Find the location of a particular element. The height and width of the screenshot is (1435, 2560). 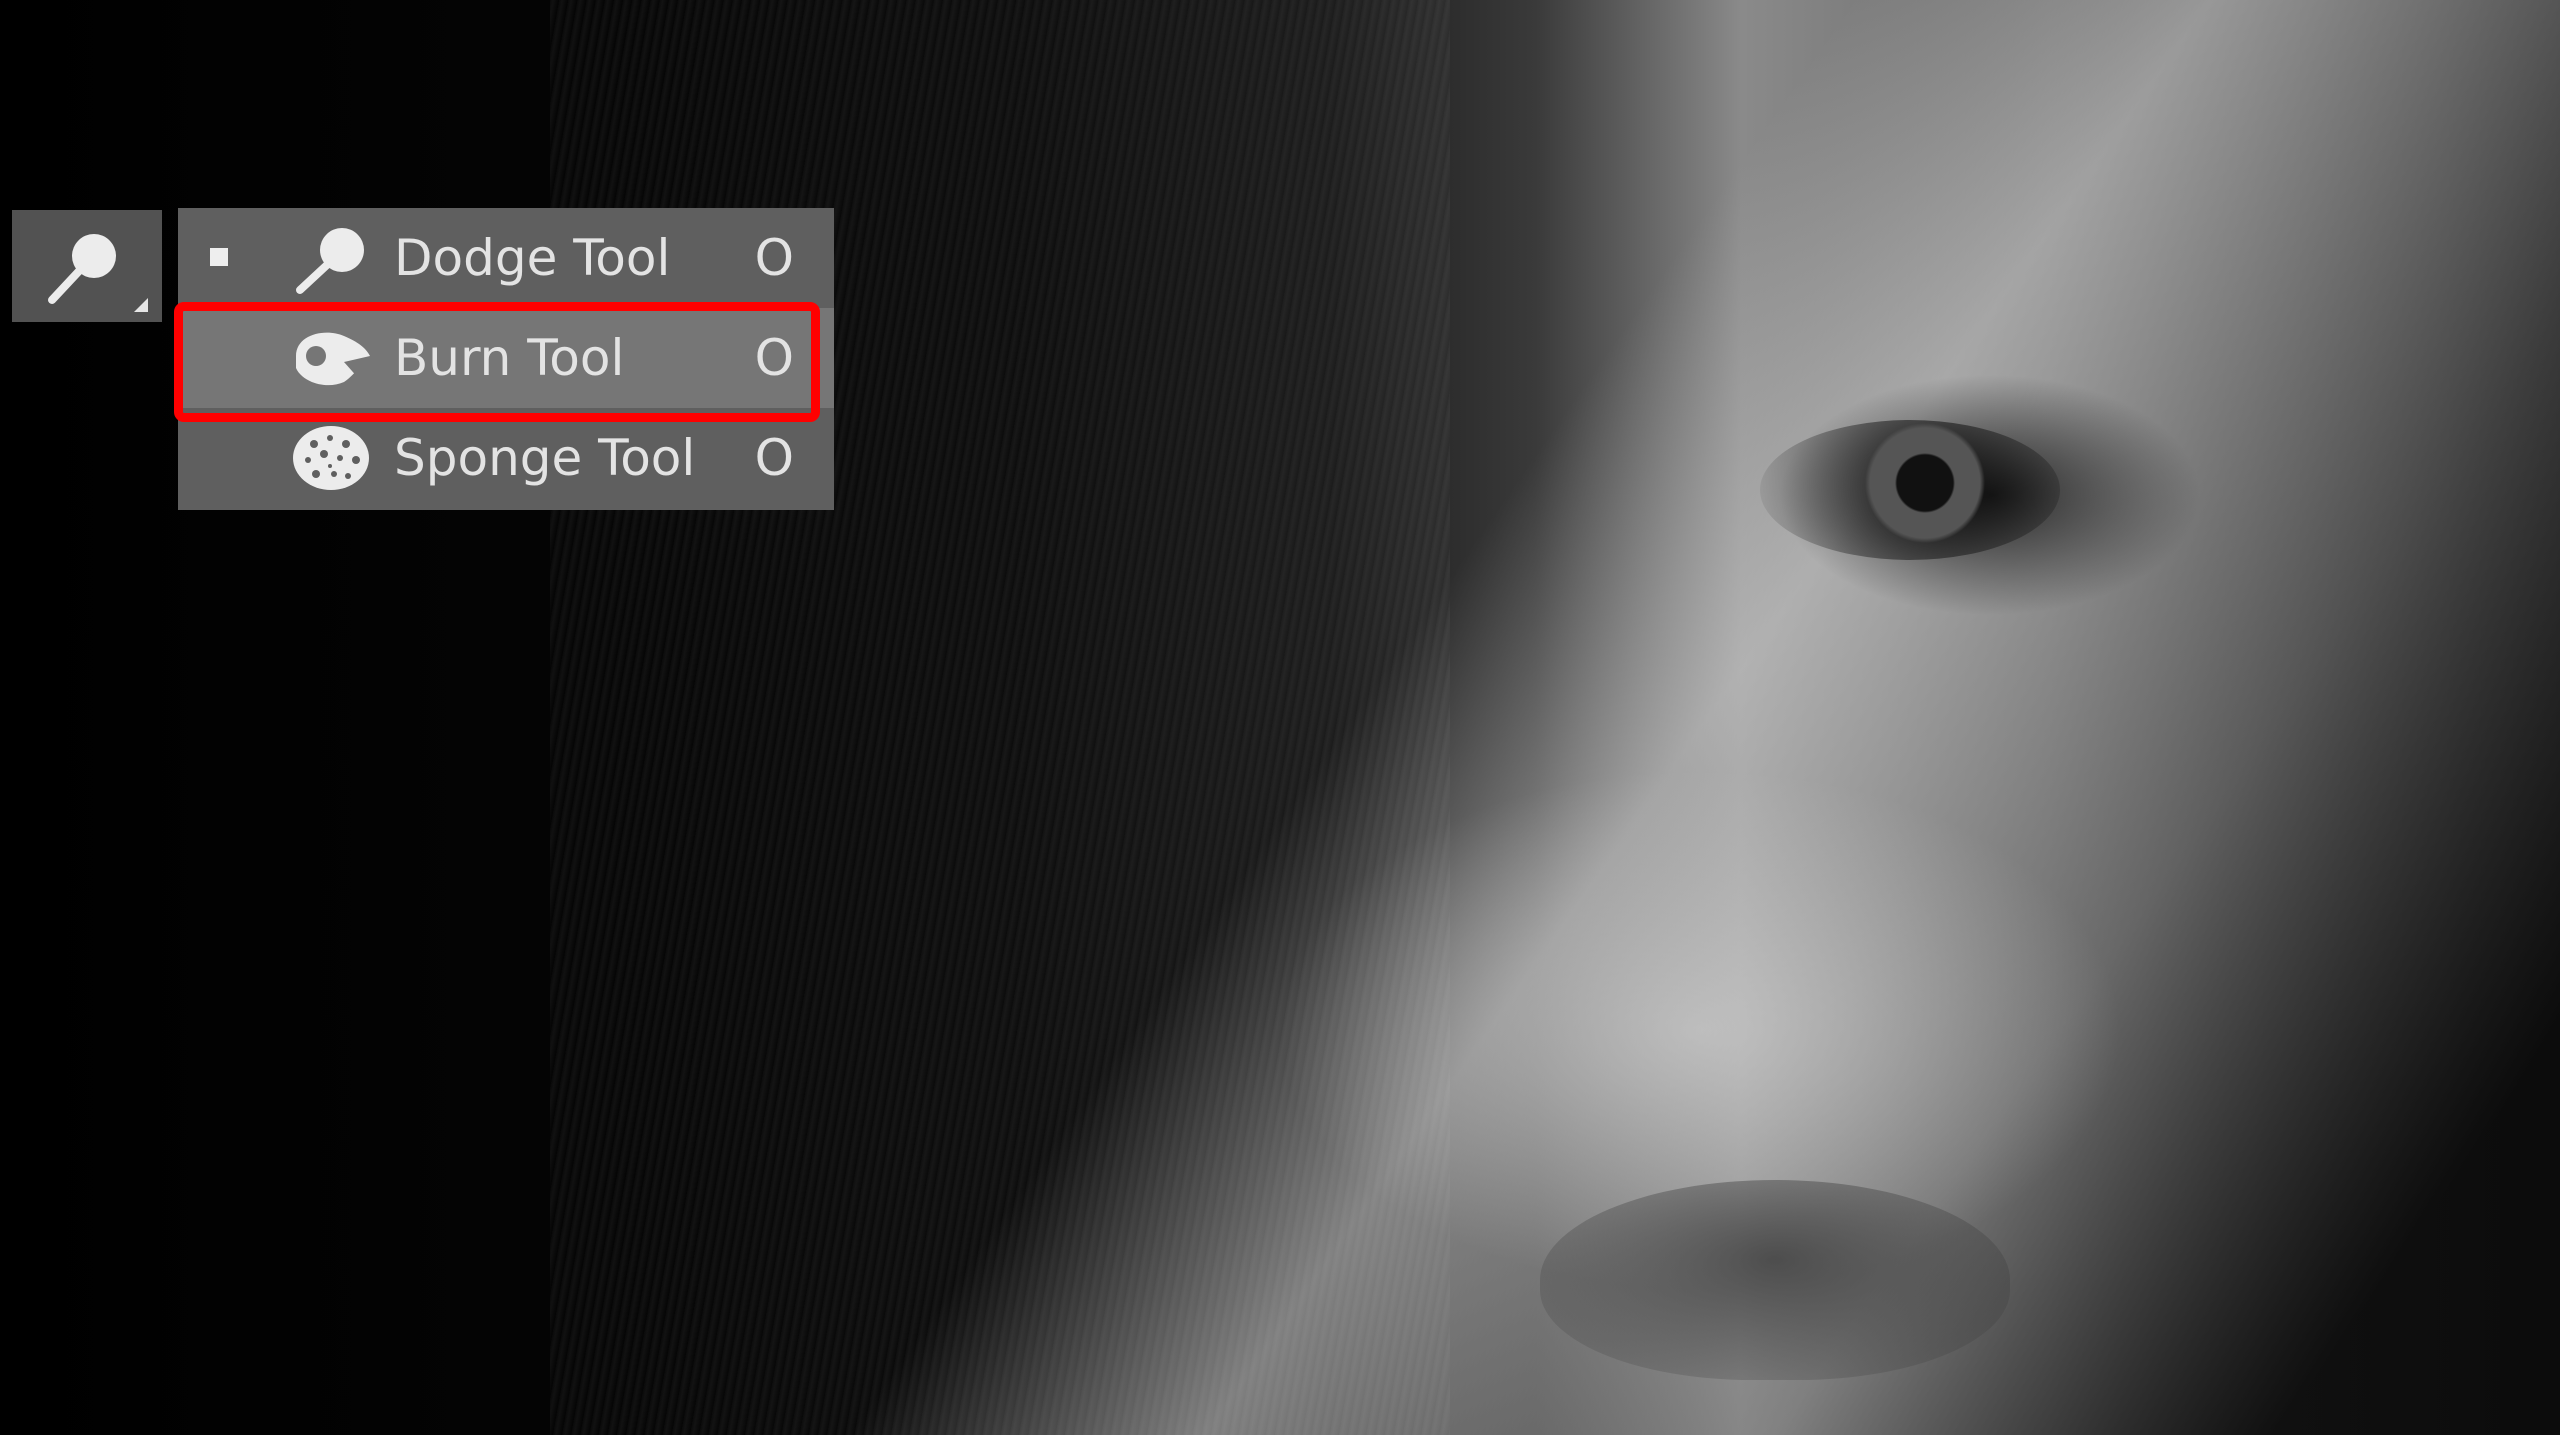

flyout-indicator-icon is located at coordinates (141, 305).